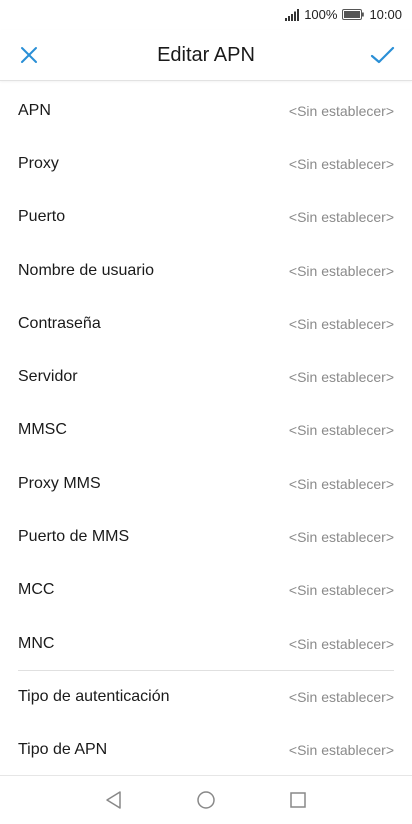  What do you see at coordinates (206, 643) in the screenshot?
I see `setting-row-mnc: MNC <Sin establecer>` at bounding box center [206, 643].